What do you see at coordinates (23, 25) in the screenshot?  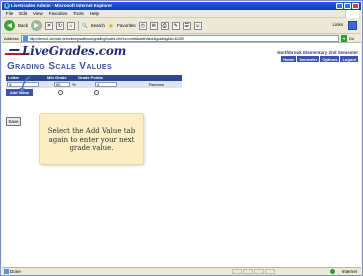 I see `back-button: Back` at bounding box center [23, 25].